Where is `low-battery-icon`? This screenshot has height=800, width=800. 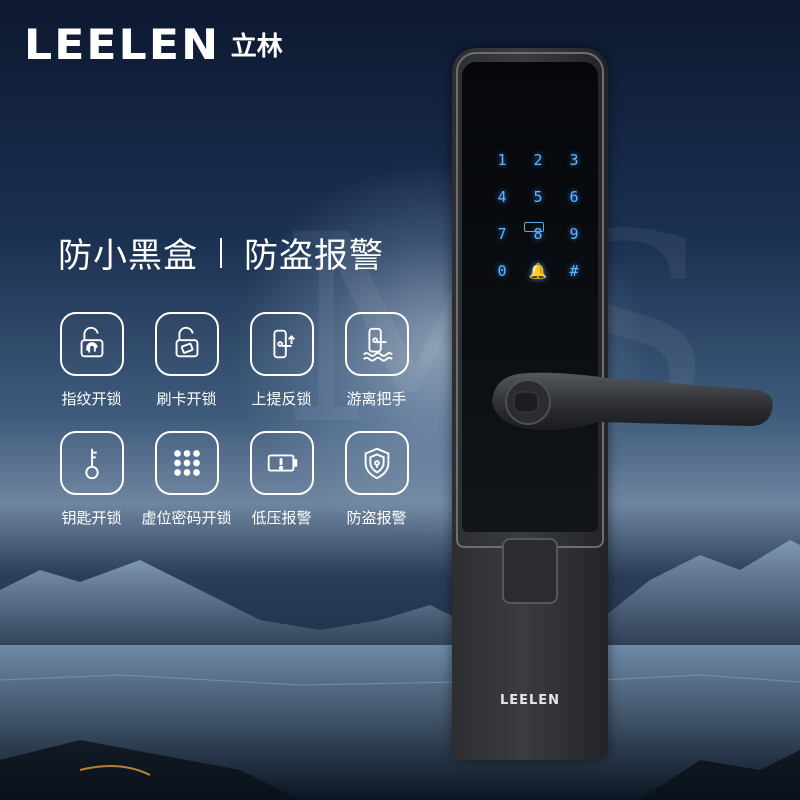 low-battery-icon is located at coordinates (281, 463).